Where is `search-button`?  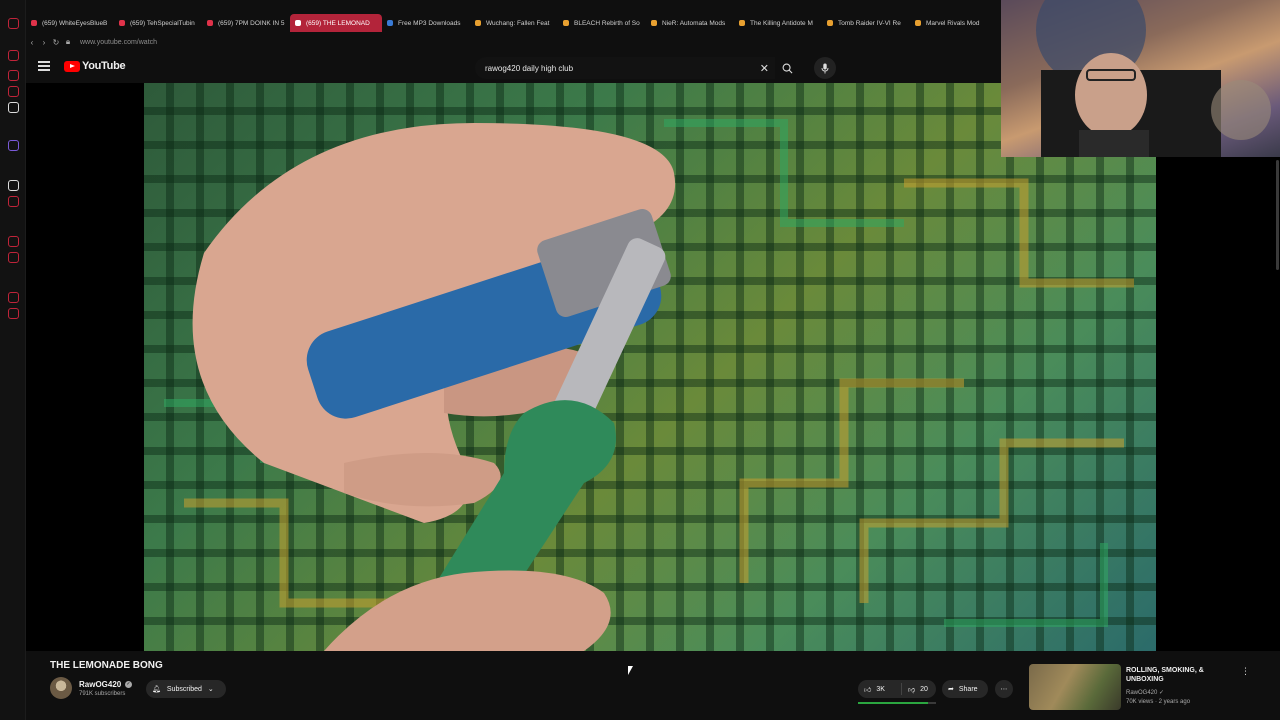
search-button is located at coordinates (787, 68).